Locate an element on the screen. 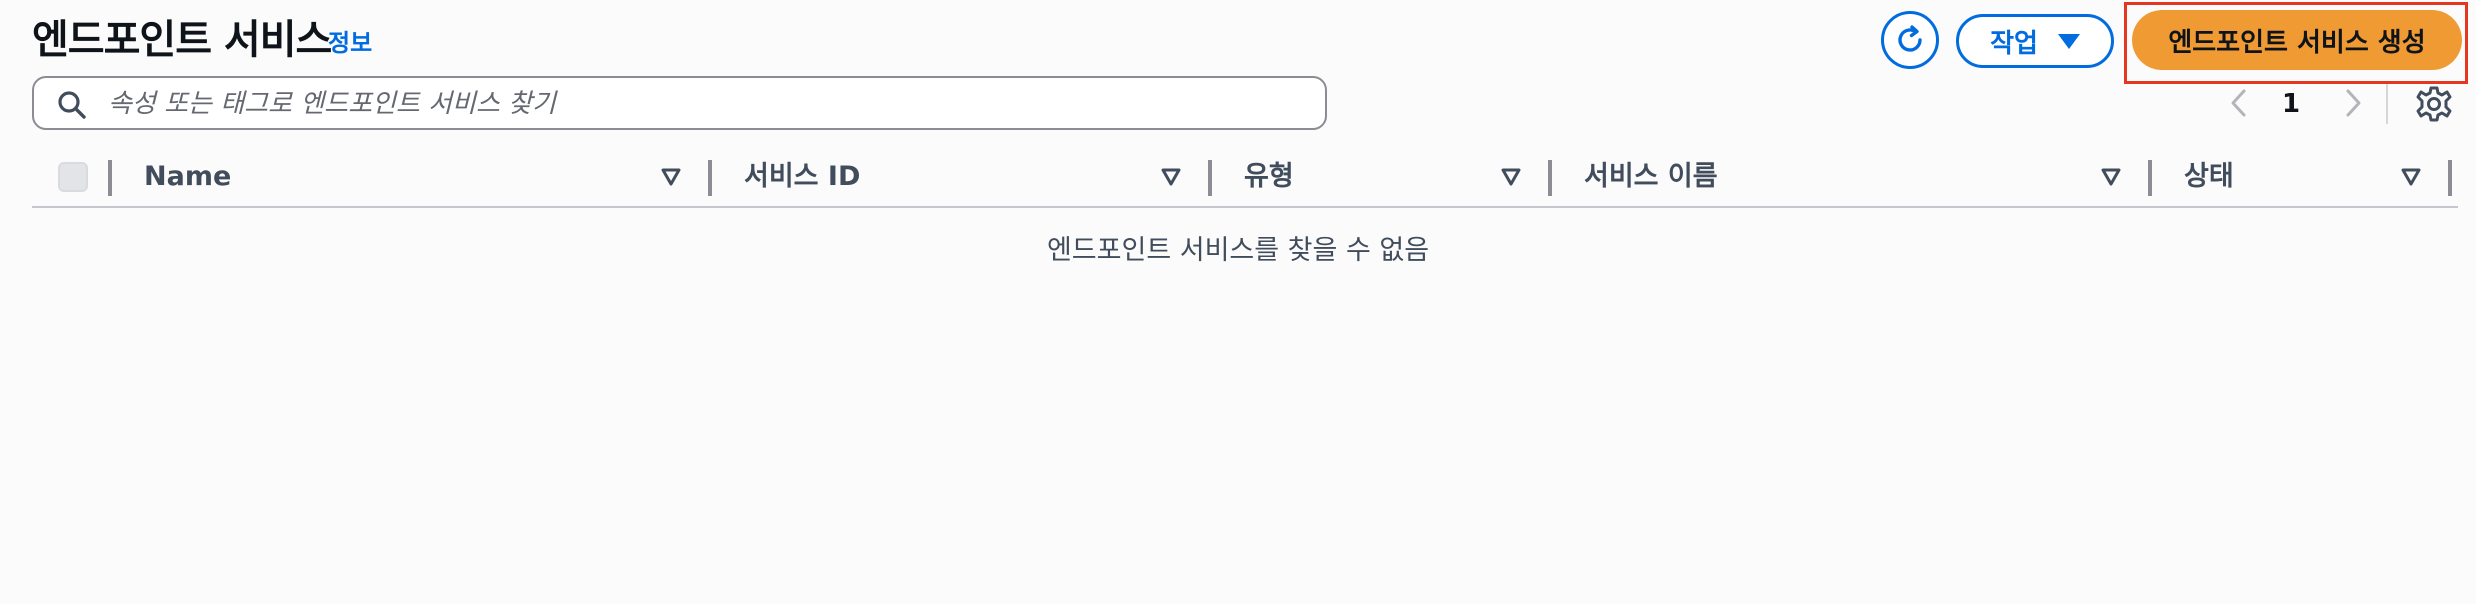  actions-label: 작업 is located at coordinates (2014, 43).